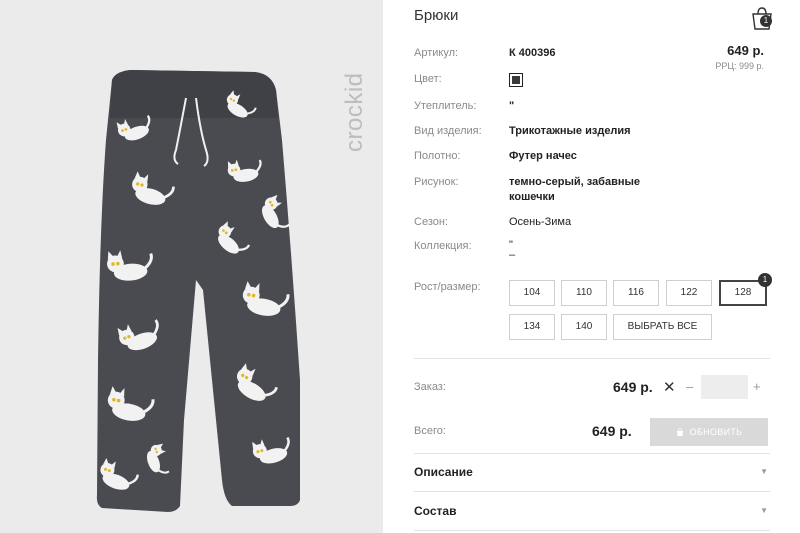 This screenshot has height=533, width=800. I want to click on attr-value-pattern-line1: темно-серый, забавные, so click(575, 182).